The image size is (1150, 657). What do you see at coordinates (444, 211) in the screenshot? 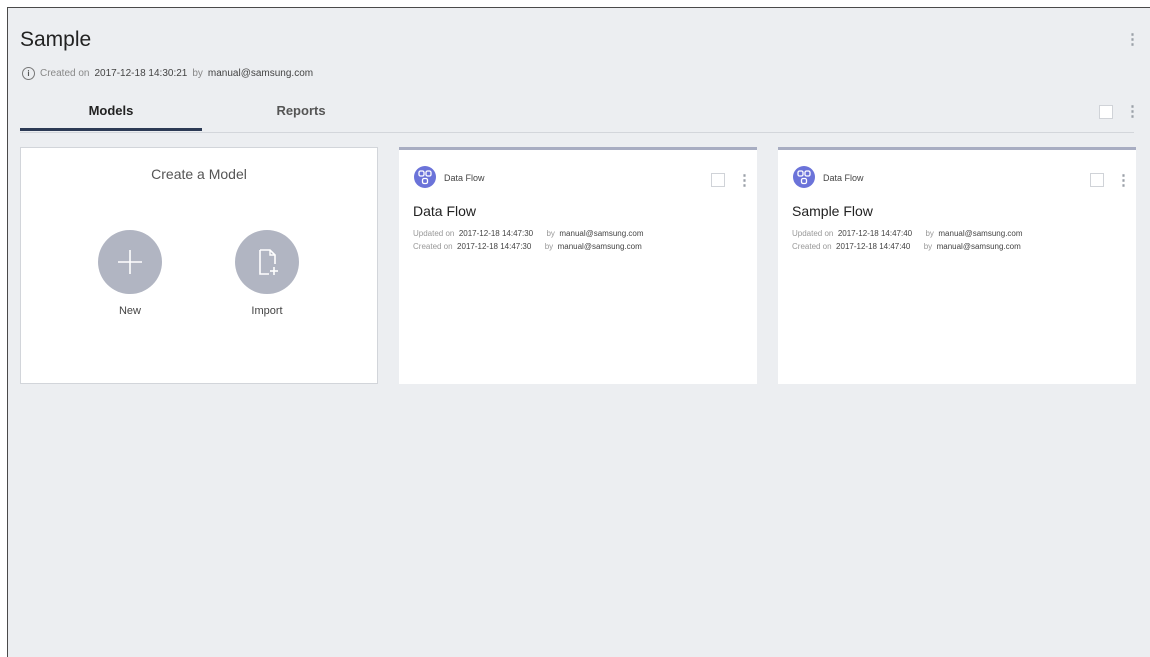
I see `model-title: Data Flow` at bounding box center [444, 211].